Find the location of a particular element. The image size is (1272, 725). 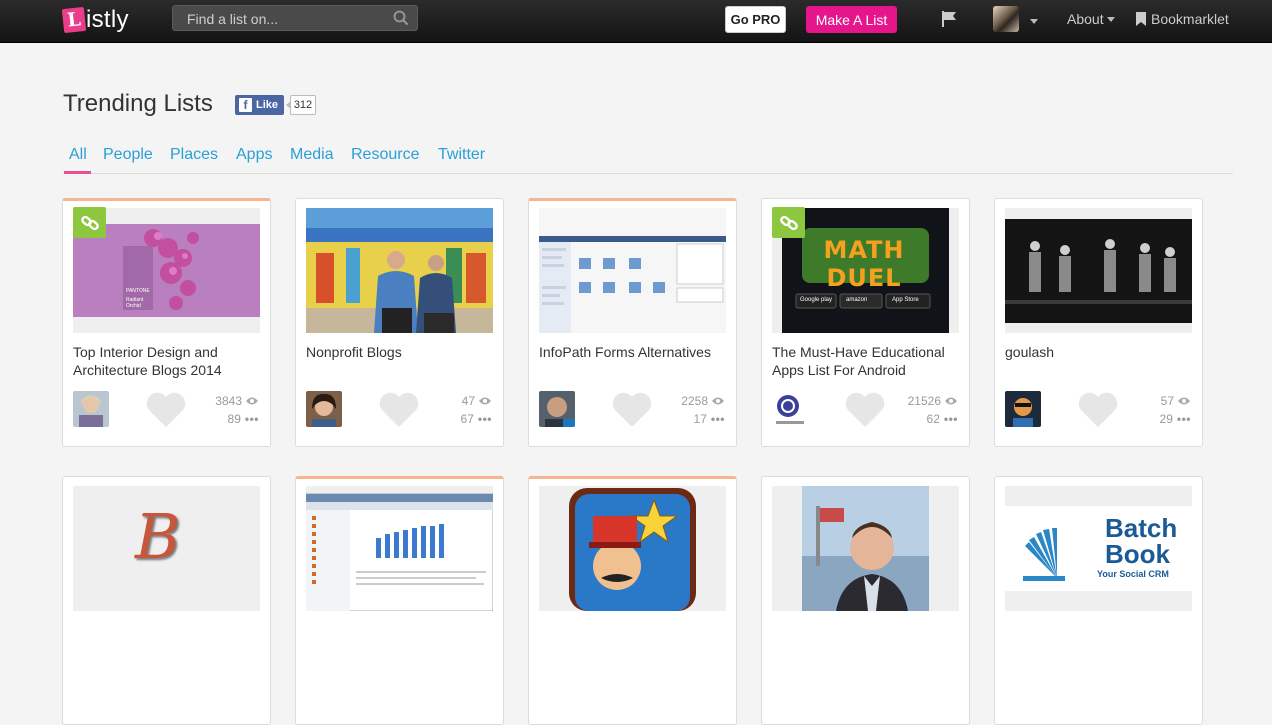

view-count: 3843 is located at coordinates (228, 401).